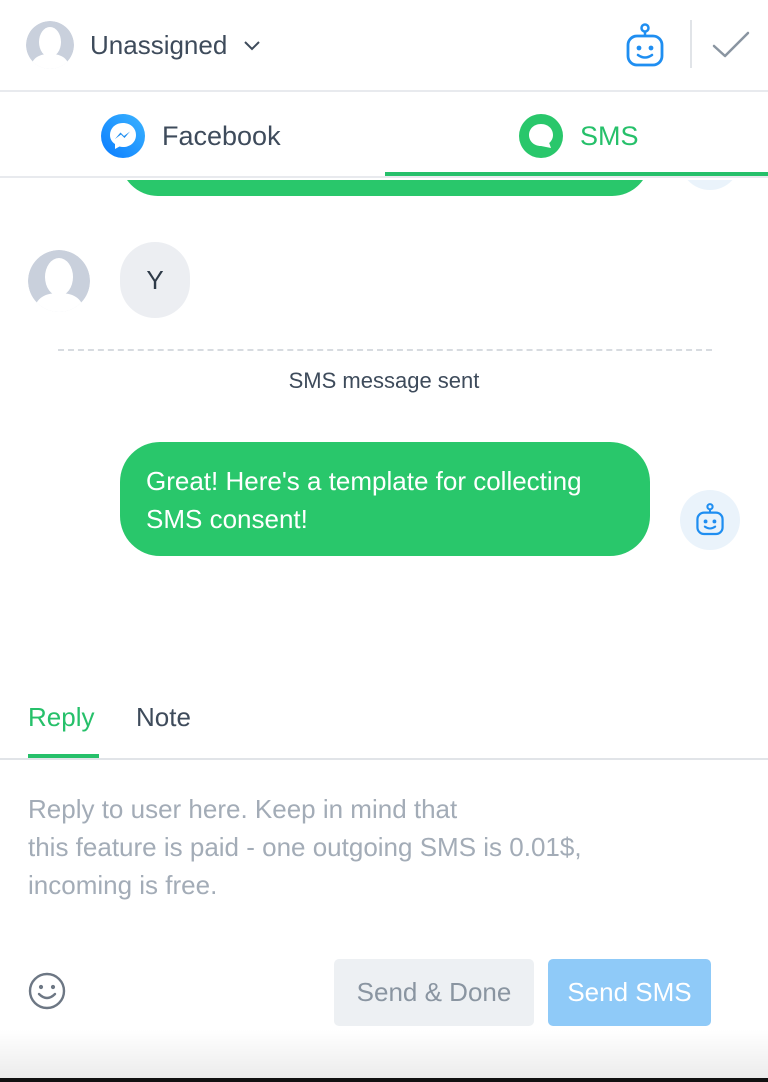 This screenshot has width=768, height=1082. Describe the element at coordinates (50, 45) in the screenshot. I see `user-silhouette-icon` at that location.